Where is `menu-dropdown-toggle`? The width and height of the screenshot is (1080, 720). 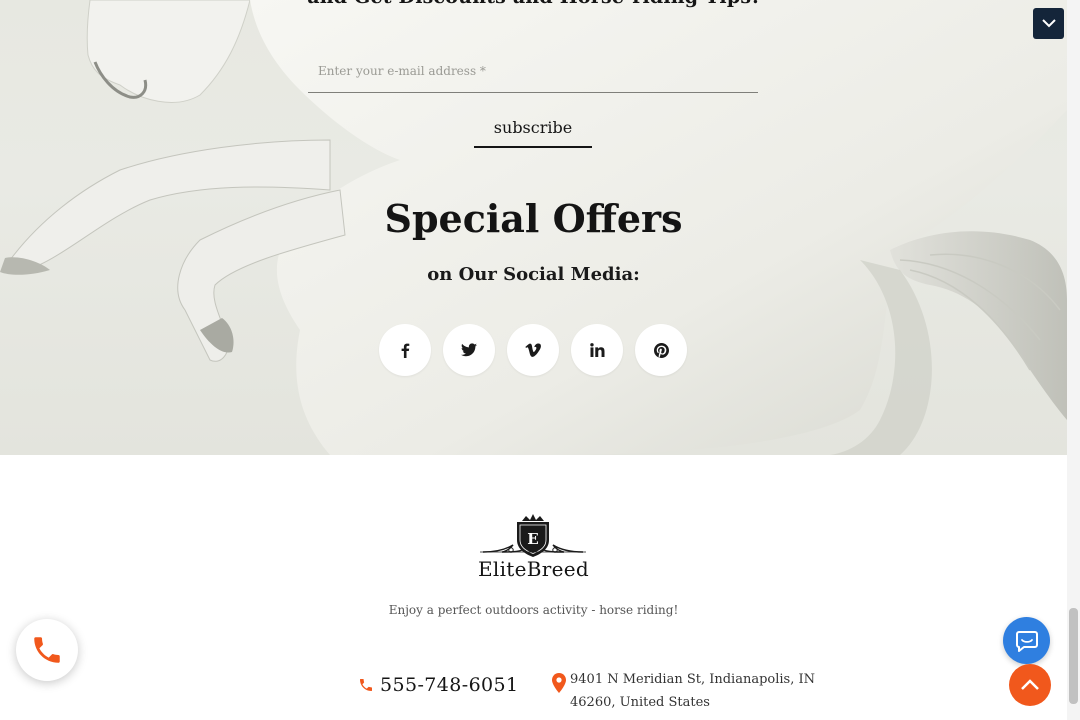
menu-dropdown-toggle is located at coordinates (1048, 23).